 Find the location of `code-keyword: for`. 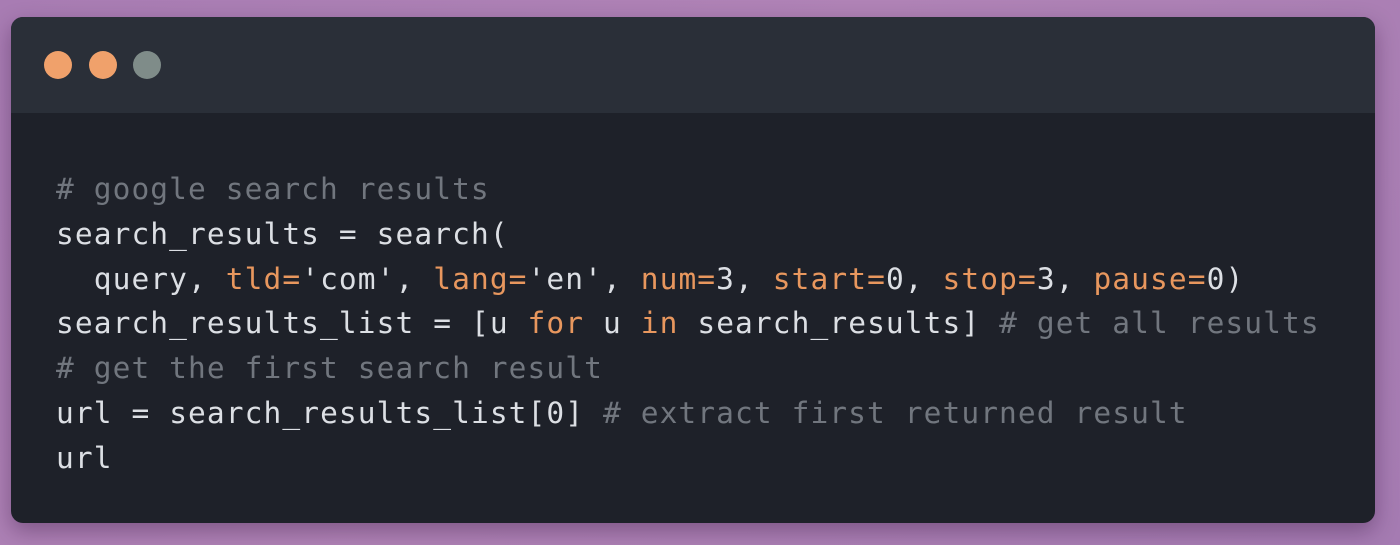

code-keyword: for is located at coordinates (556, 323).